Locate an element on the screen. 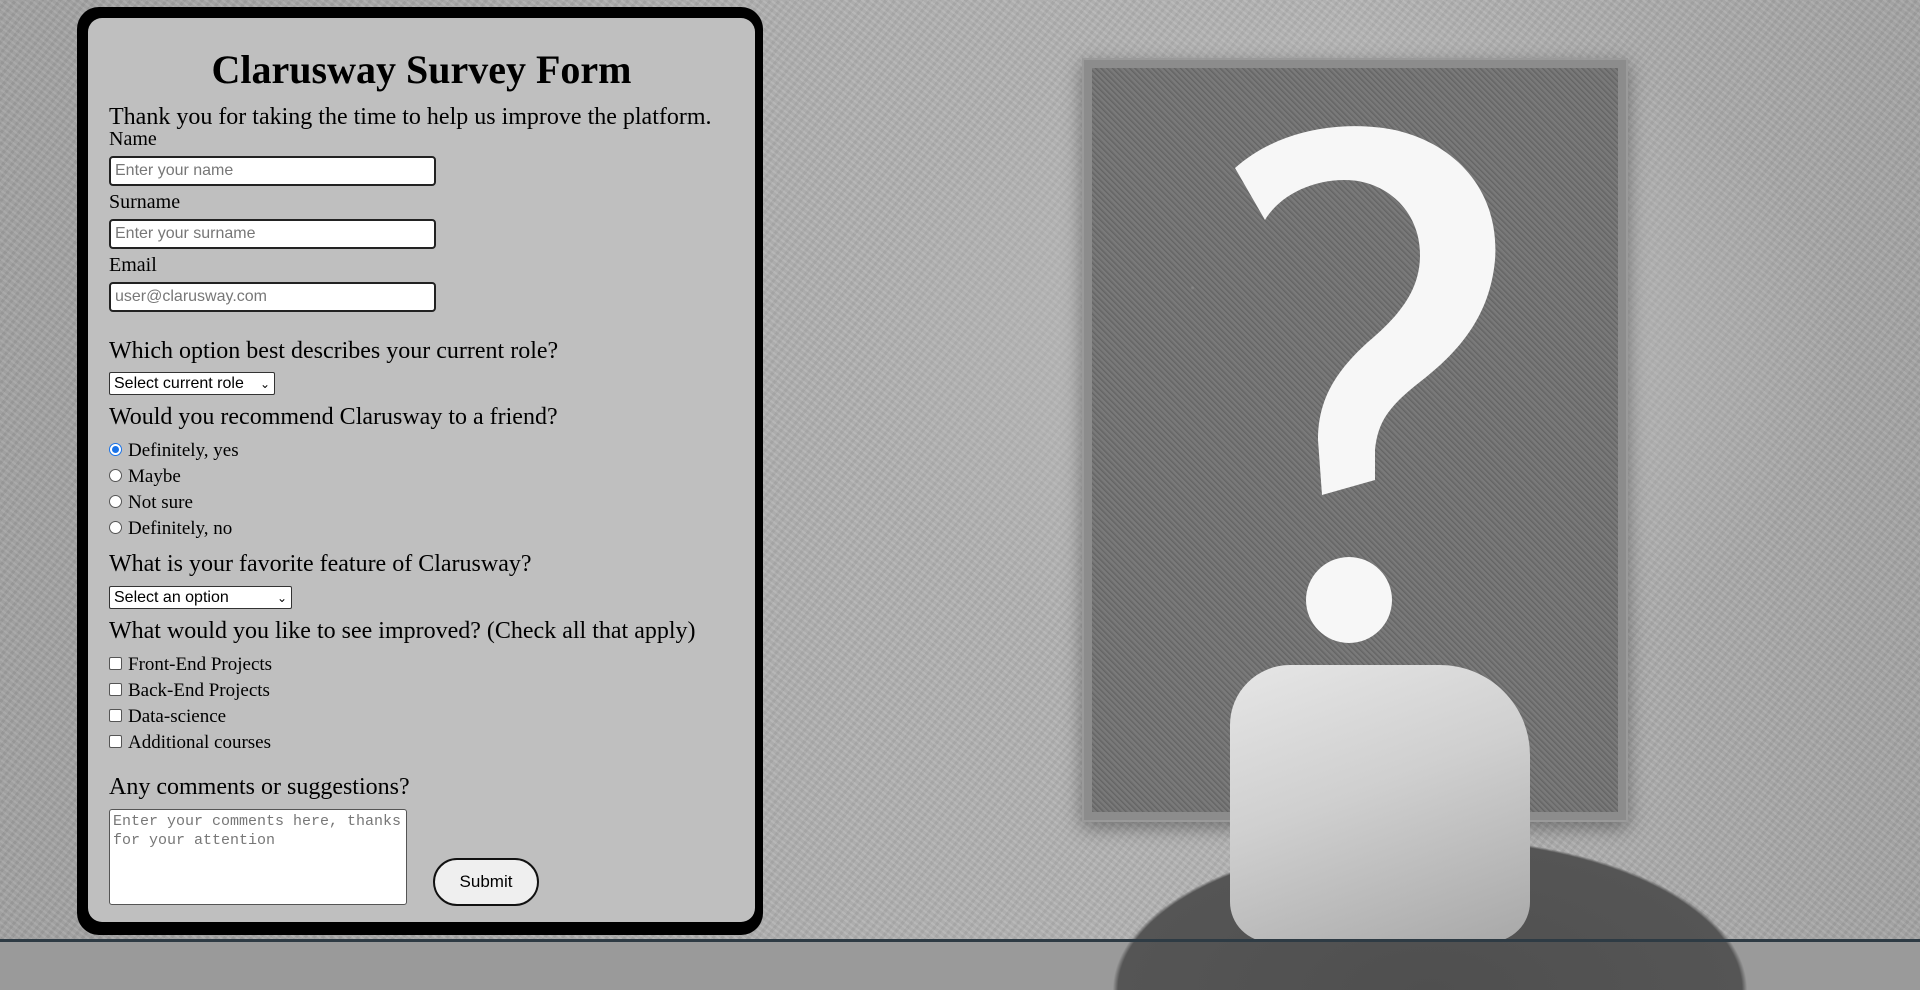  submit-button: Submit is located at coordinates (486, 882).